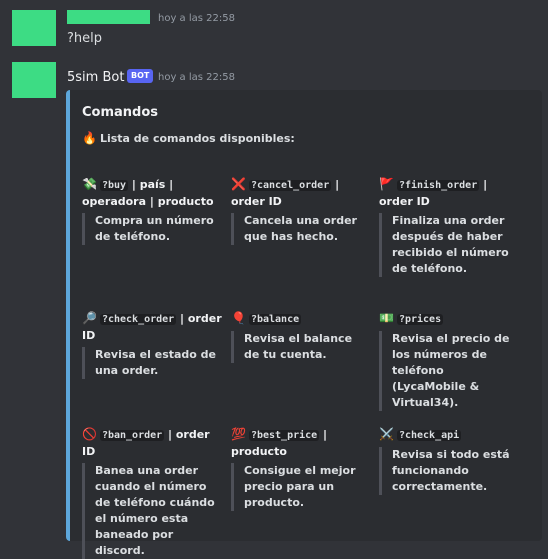 The image size is (548, 559). I want to click on fire-icon: 🔥, so click(89, 138).